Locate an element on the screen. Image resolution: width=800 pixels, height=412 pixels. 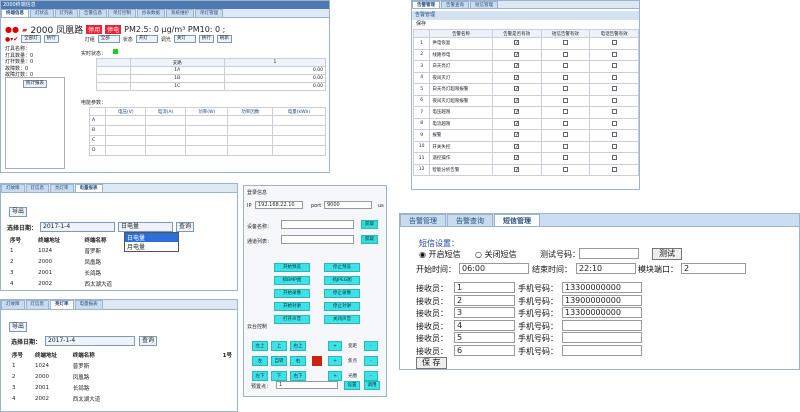
report1-tab-2: 亮灯率 is located at coordinates (62, 188).